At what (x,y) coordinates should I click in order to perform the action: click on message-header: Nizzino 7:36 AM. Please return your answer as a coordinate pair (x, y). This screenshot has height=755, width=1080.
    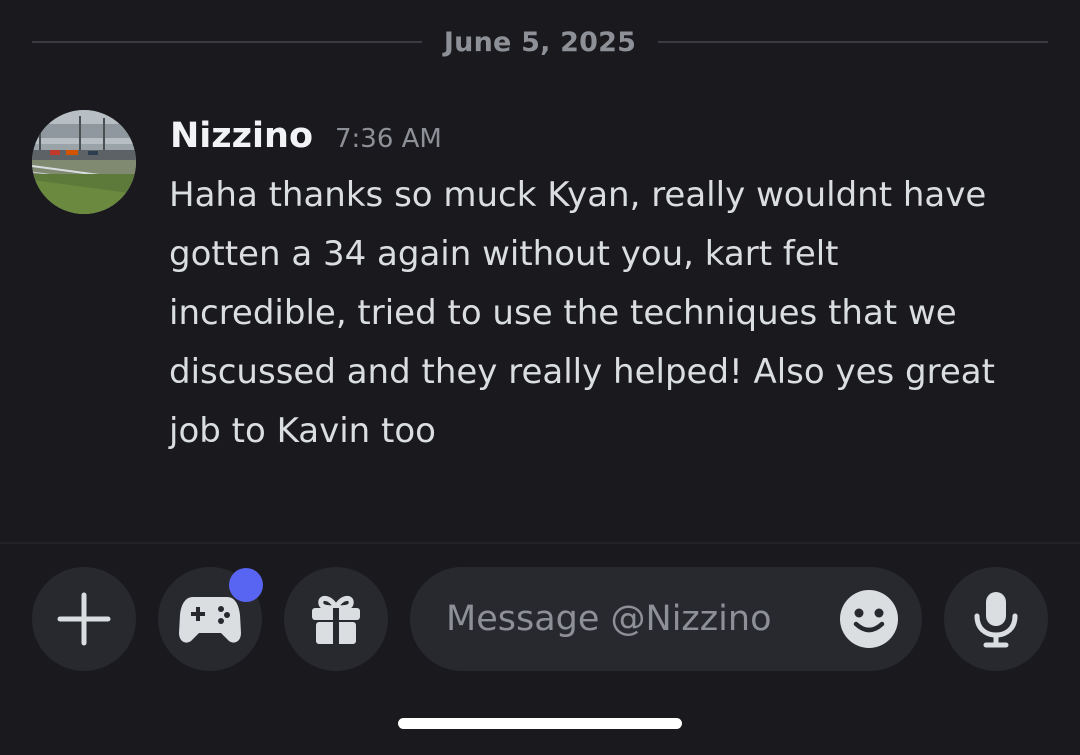
    Looking at the image, I should click on (306, 136).